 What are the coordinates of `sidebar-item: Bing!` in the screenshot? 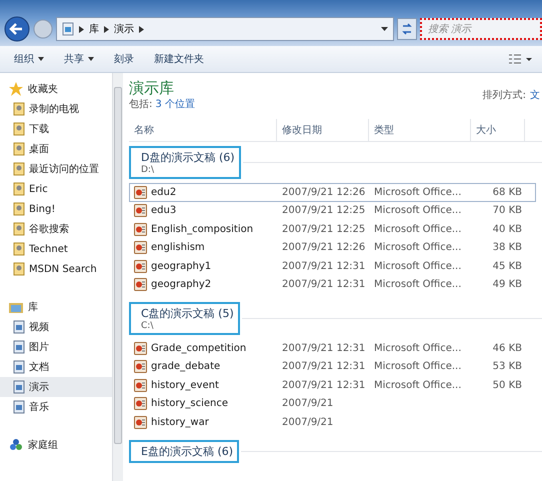 It's located at (56, 209).